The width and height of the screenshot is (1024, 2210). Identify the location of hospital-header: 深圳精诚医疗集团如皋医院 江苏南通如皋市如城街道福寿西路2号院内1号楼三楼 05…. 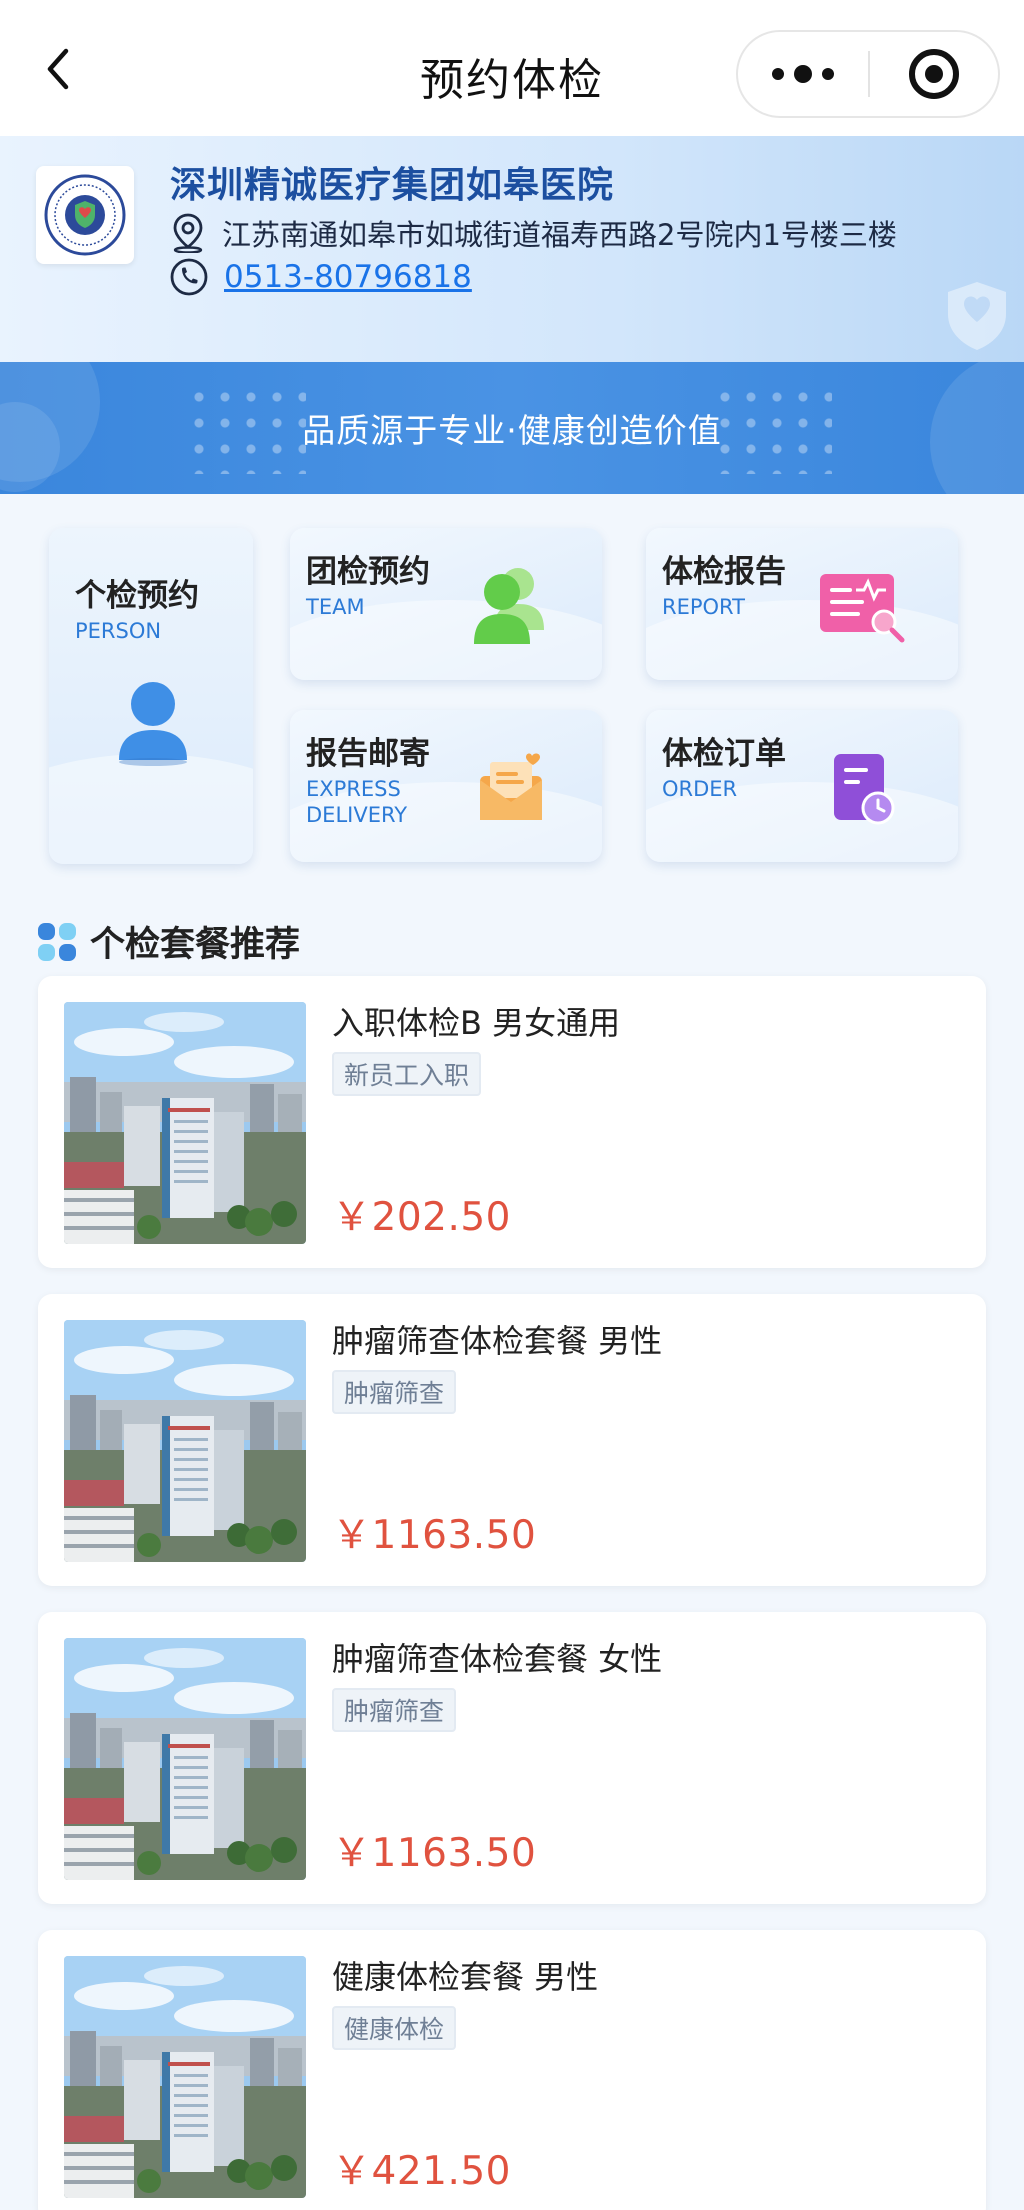
(512, 249).